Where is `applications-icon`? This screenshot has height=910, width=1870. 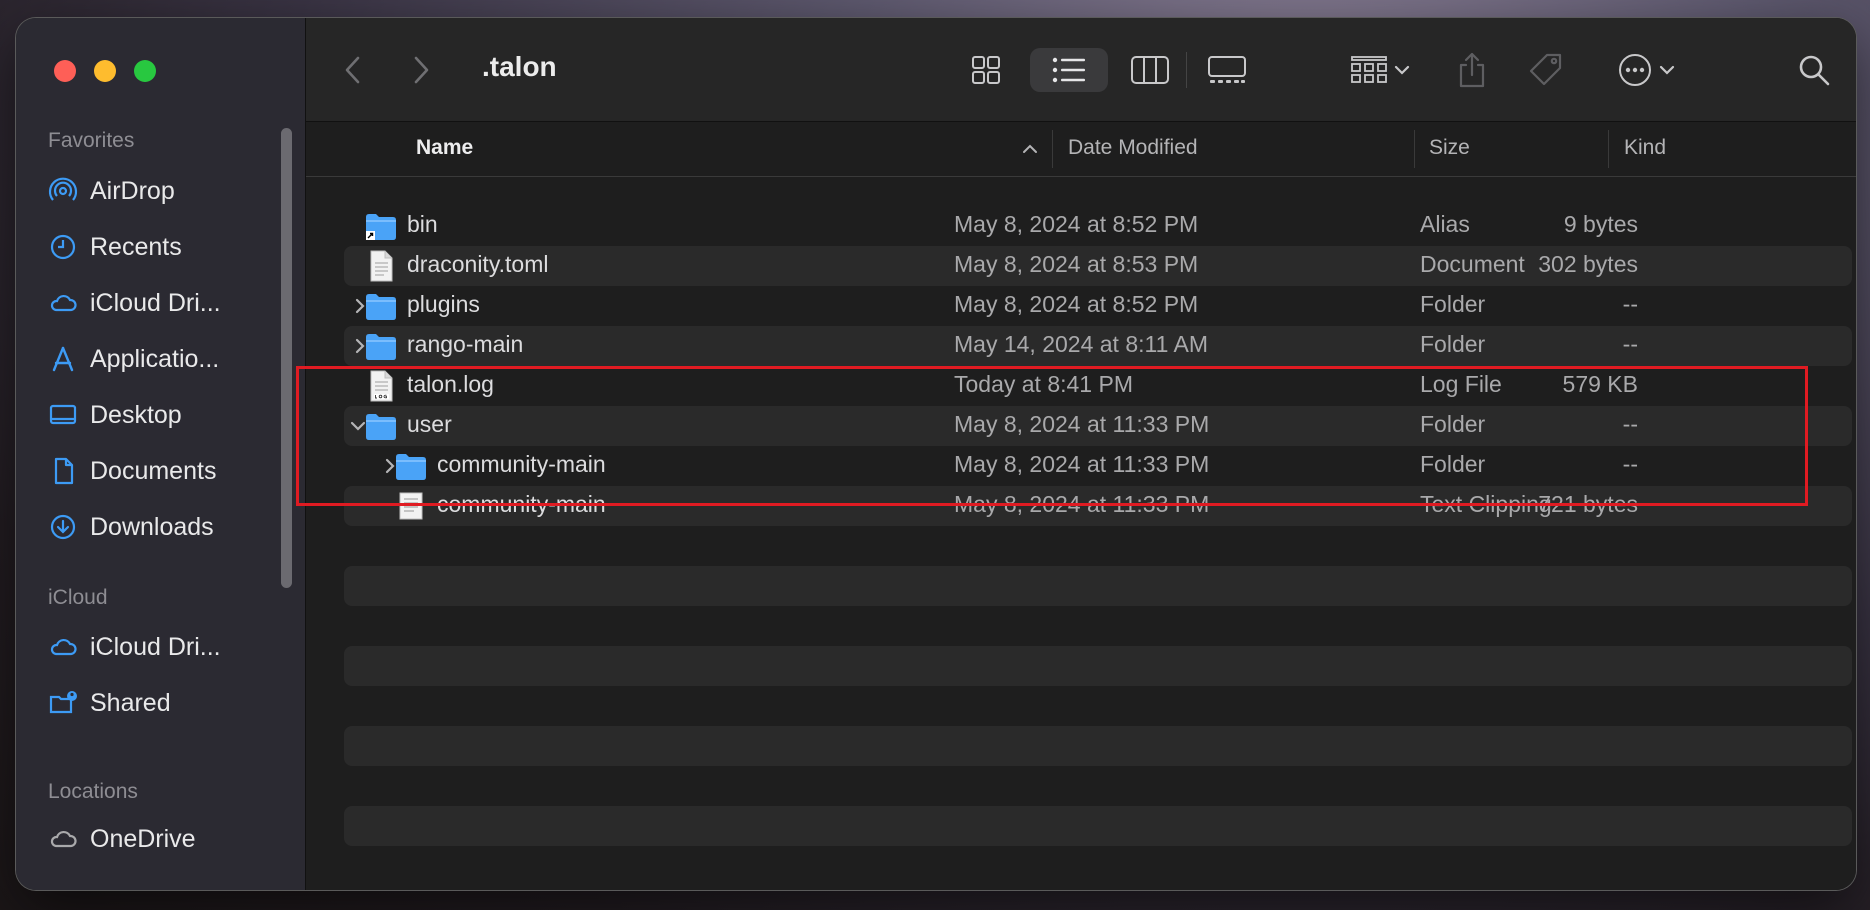 applications-icon is located at coordinates (63, 359).